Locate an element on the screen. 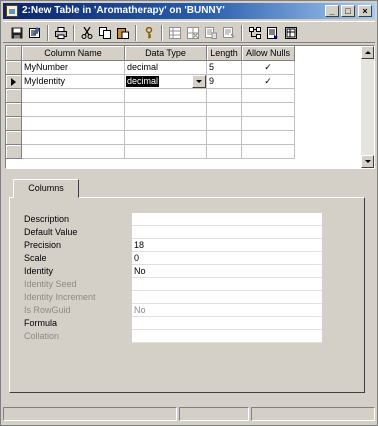 This screenshot has width=378, height=426. property-label: Identity Increment is located at coordinates (60, 297).